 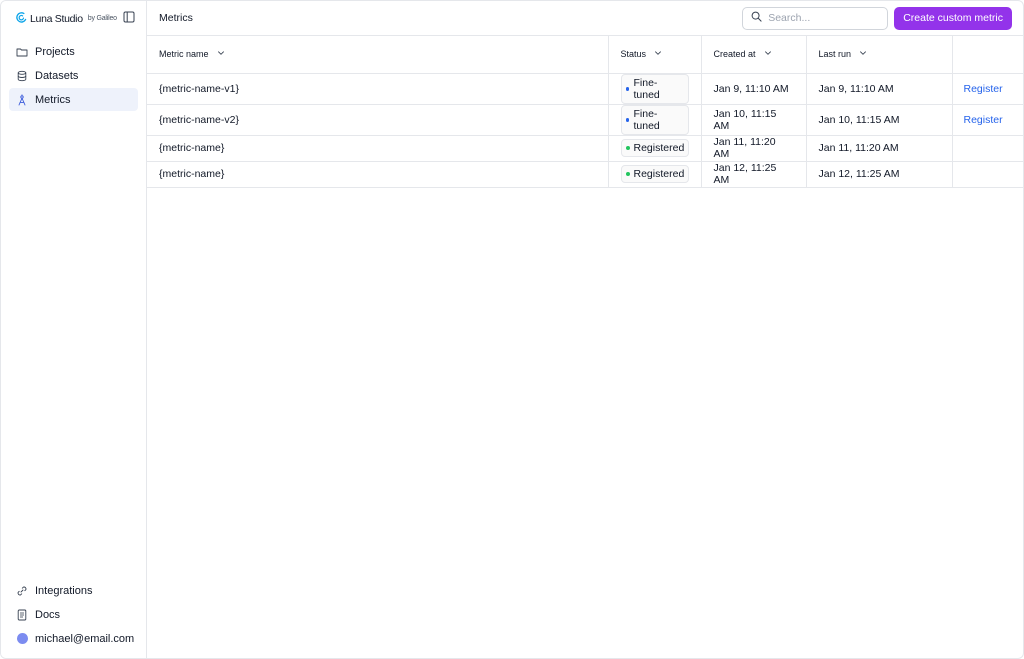 What do you see at coordinates (879, 148) in the screenshot?
I see `last-run-cell: Jan 11, 11:20 AM` at bounding box center [879, 148].